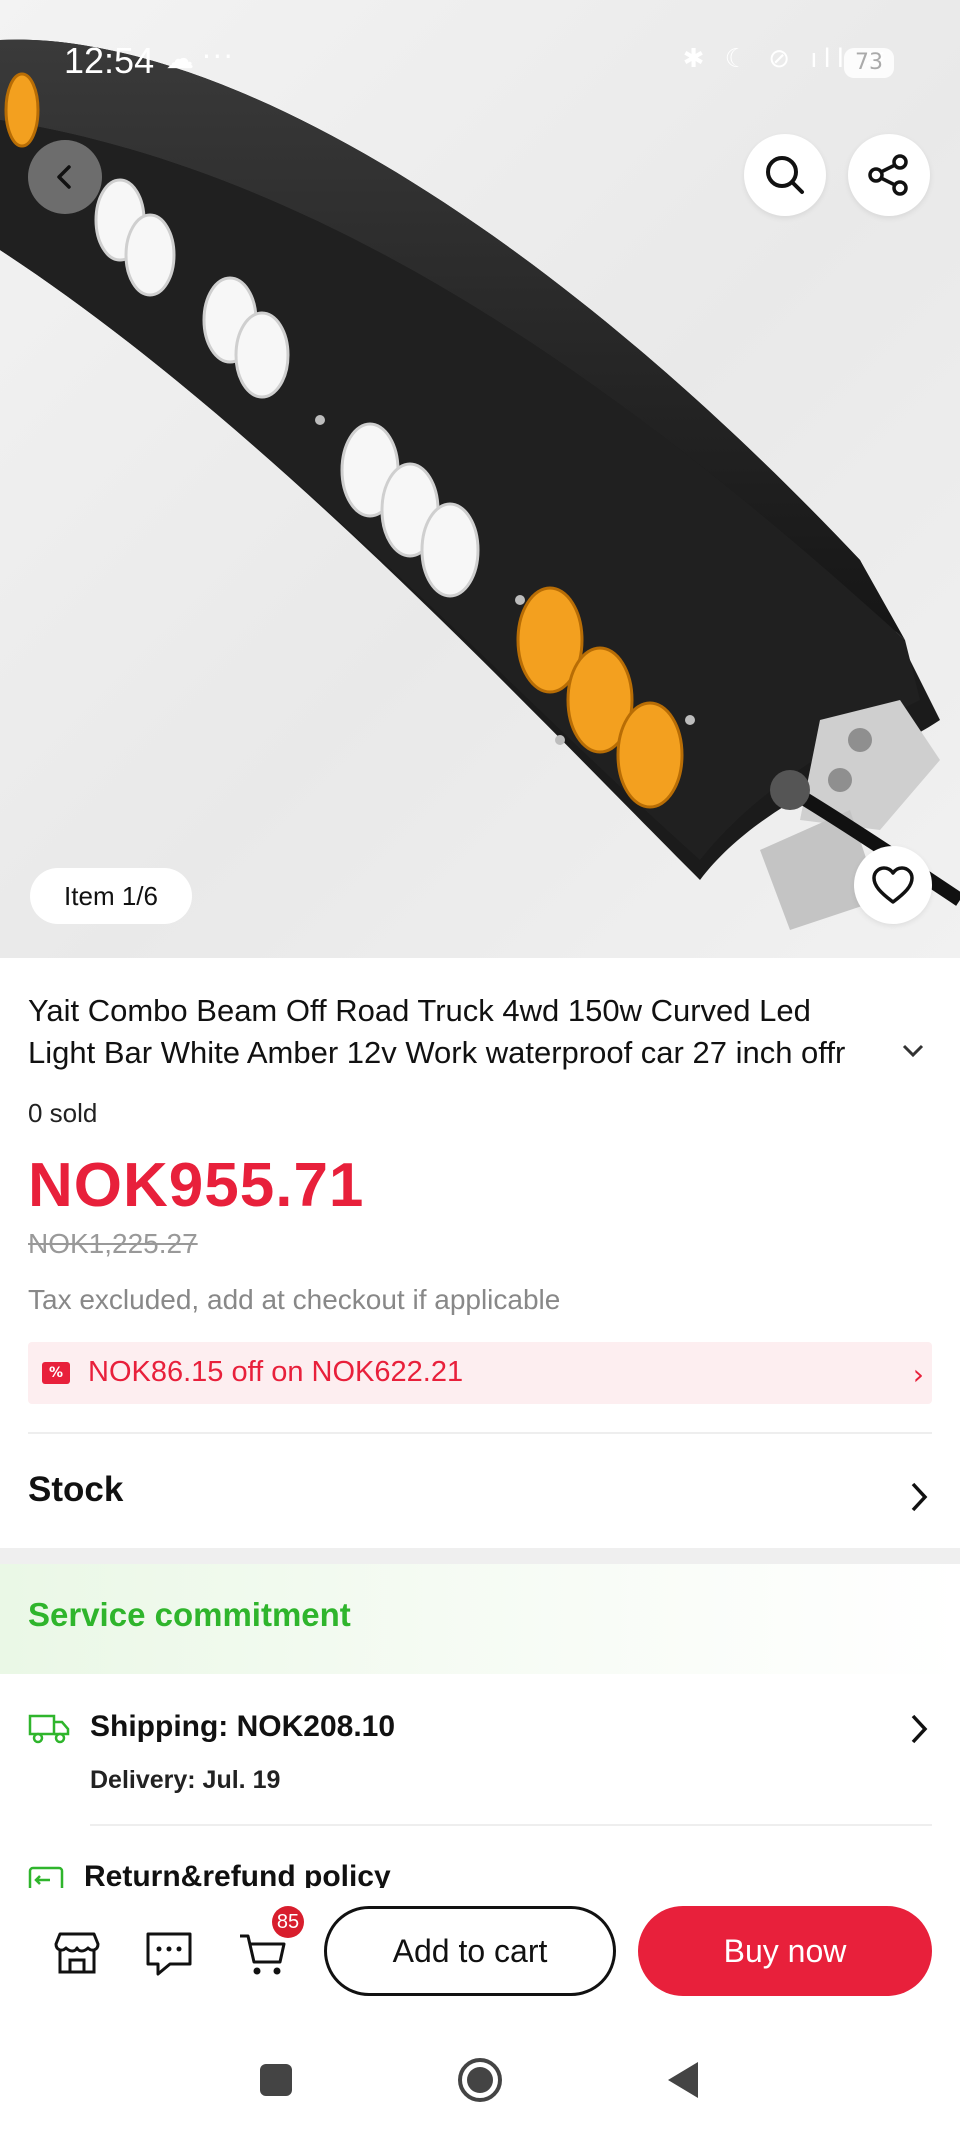  Describe the element at coordinates (196, 1185) in the screenshot. I see `current-price: NOK955.71` at that location.